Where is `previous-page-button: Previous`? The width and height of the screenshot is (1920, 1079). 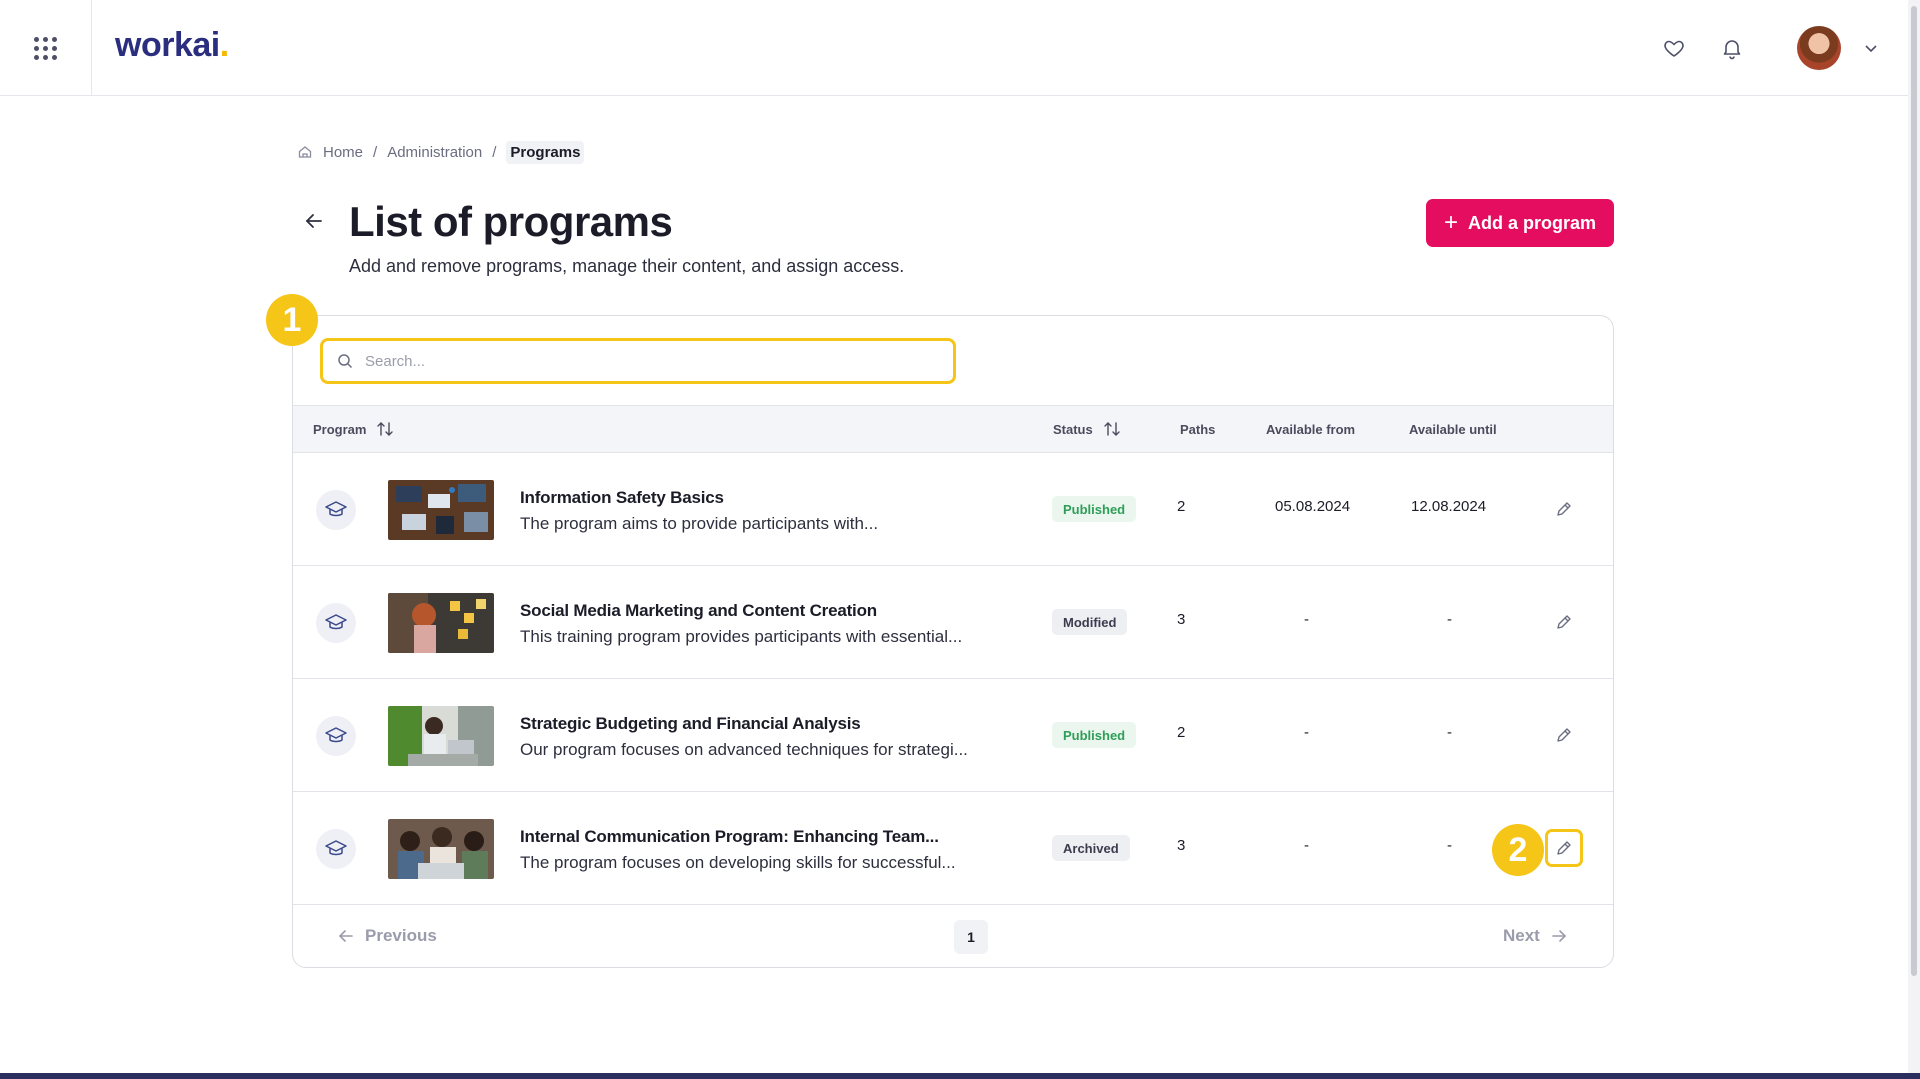 previous-page-button: Previous is located at coordinates (387, 936).